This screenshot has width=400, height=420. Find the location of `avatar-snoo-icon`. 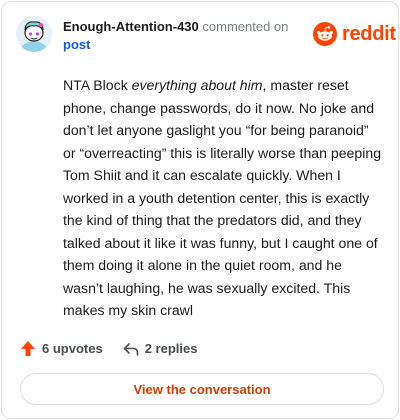

avatar-snoo-icon is located at coordinates (34, 34).